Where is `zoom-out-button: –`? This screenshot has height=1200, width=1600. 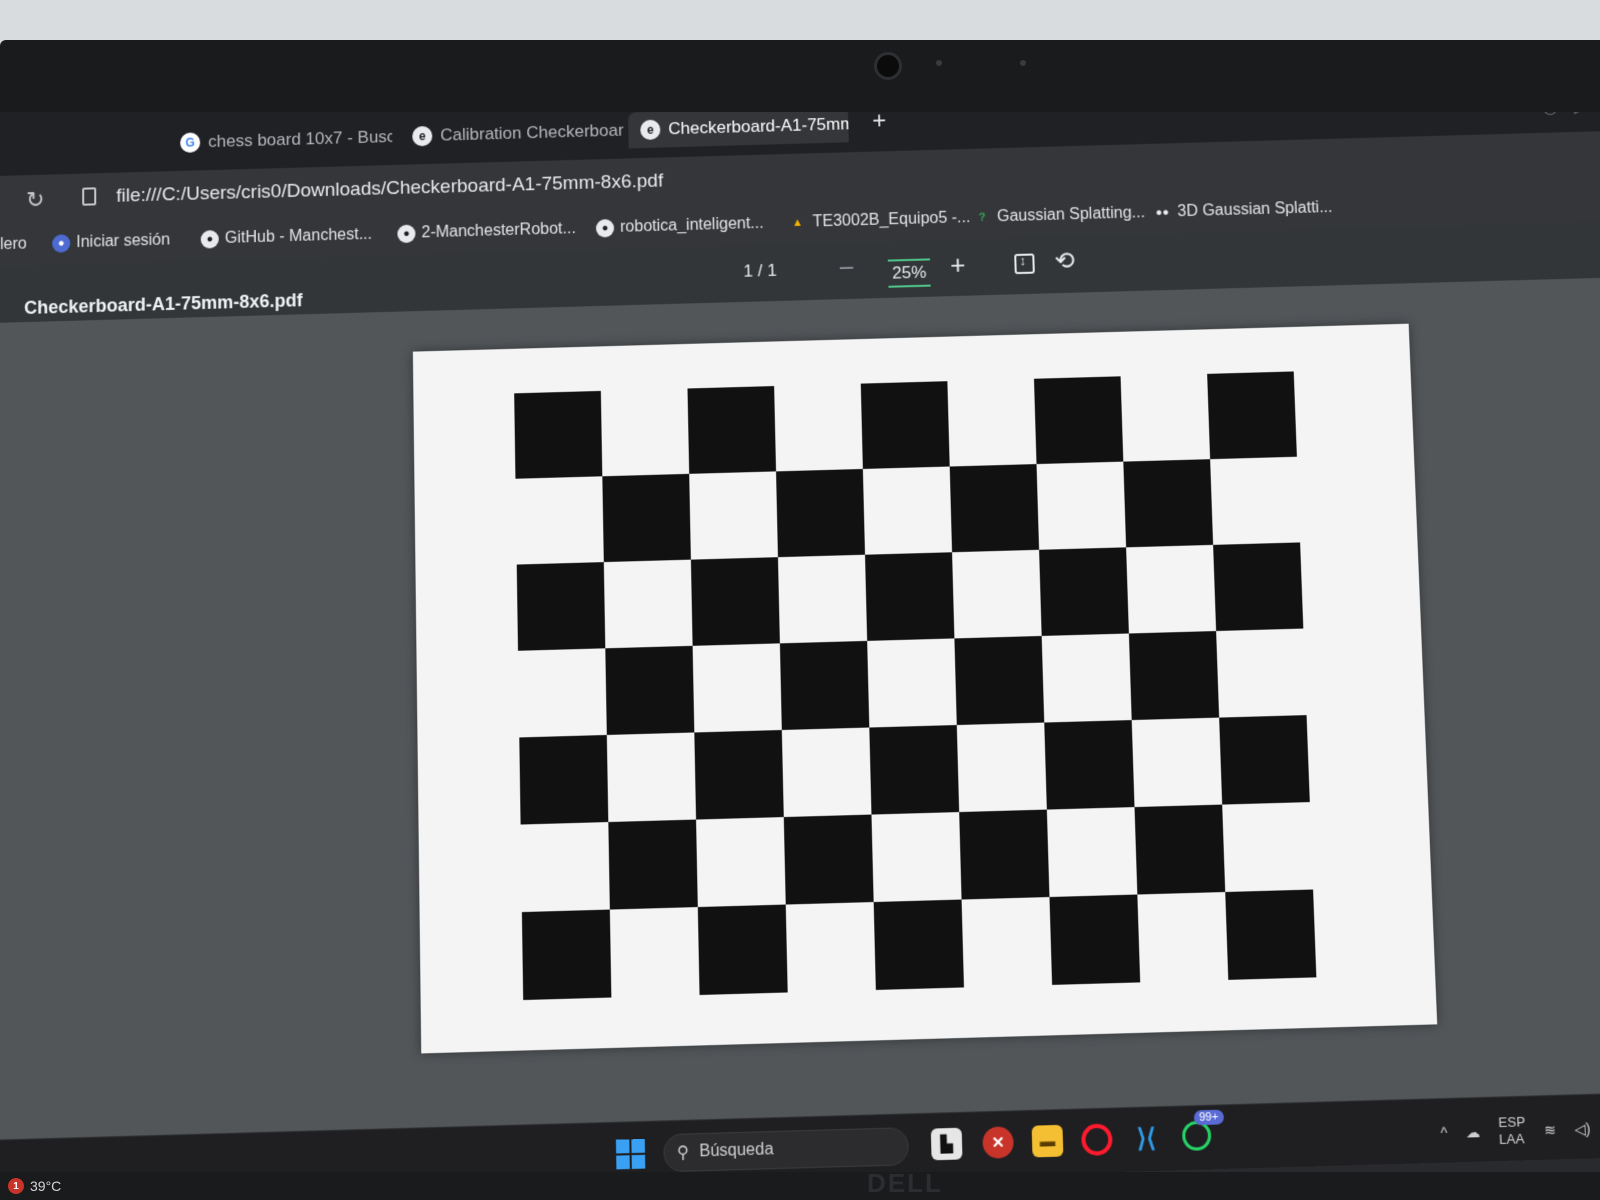 zoom-out-button: – is located at coordinates (846, 267).